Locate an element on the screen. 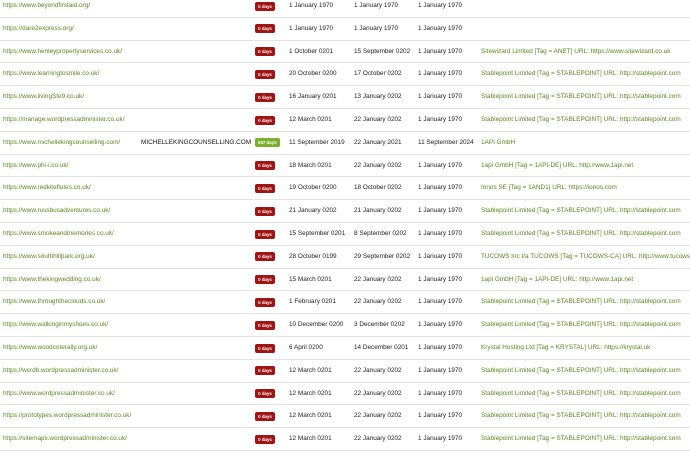  domain-link: https://www.throughtheclouds.co.uk/ is located at coordinates (70, 302).